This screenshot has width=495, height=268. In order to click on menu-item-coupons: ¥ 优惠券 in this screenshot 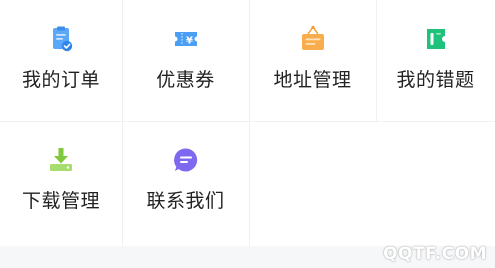, I will do `click(185, 60)`.